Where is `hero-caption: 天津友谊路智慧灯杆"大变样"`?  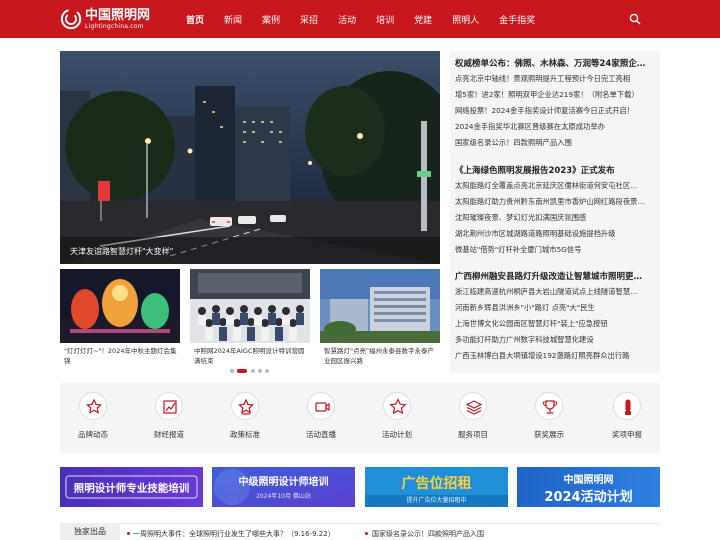
hero-caption: 天津友谊路智慧灯杆"大变样" is located at coordinates (121, 251).